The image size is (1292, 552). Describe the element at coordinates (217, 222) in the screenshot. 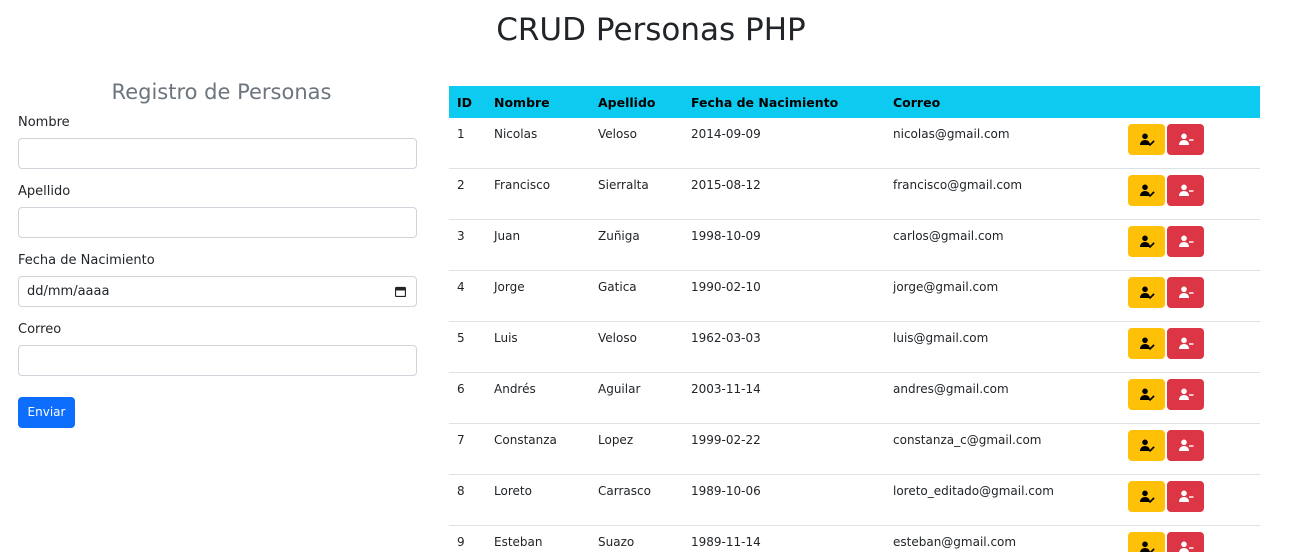

I see `apellido-input` at that location.